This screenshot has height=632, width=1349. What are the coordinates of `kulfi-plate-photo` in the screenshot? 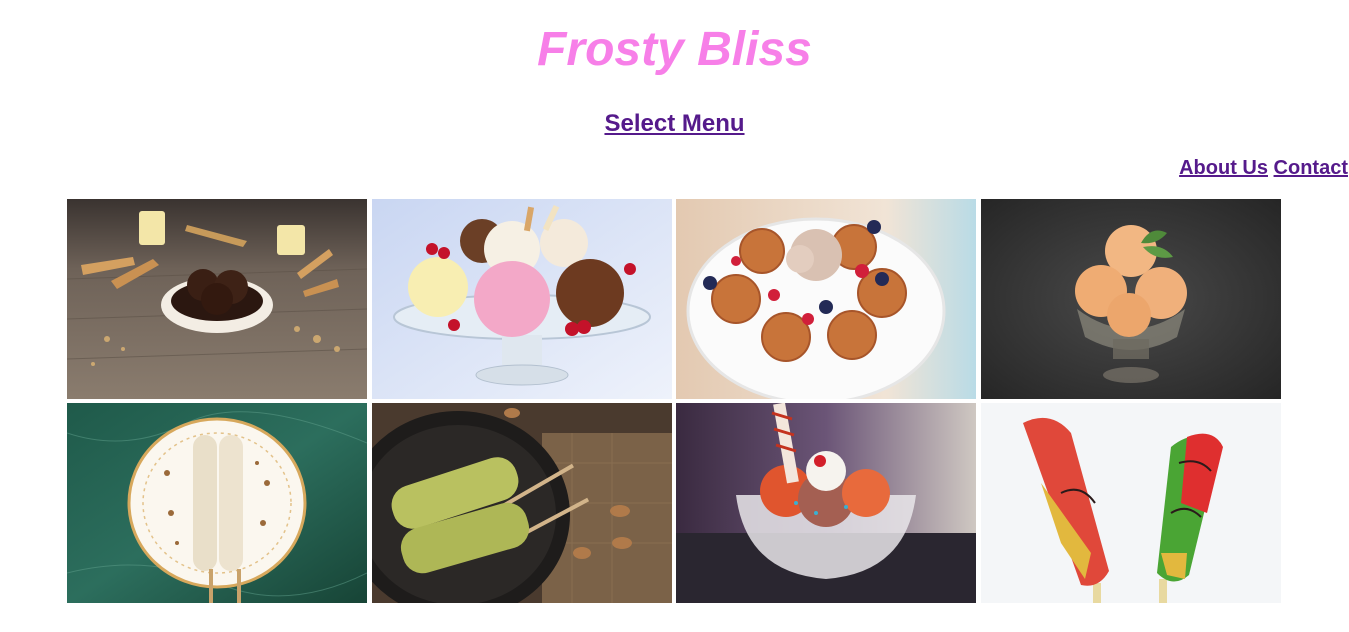 It's located at (217, 503).